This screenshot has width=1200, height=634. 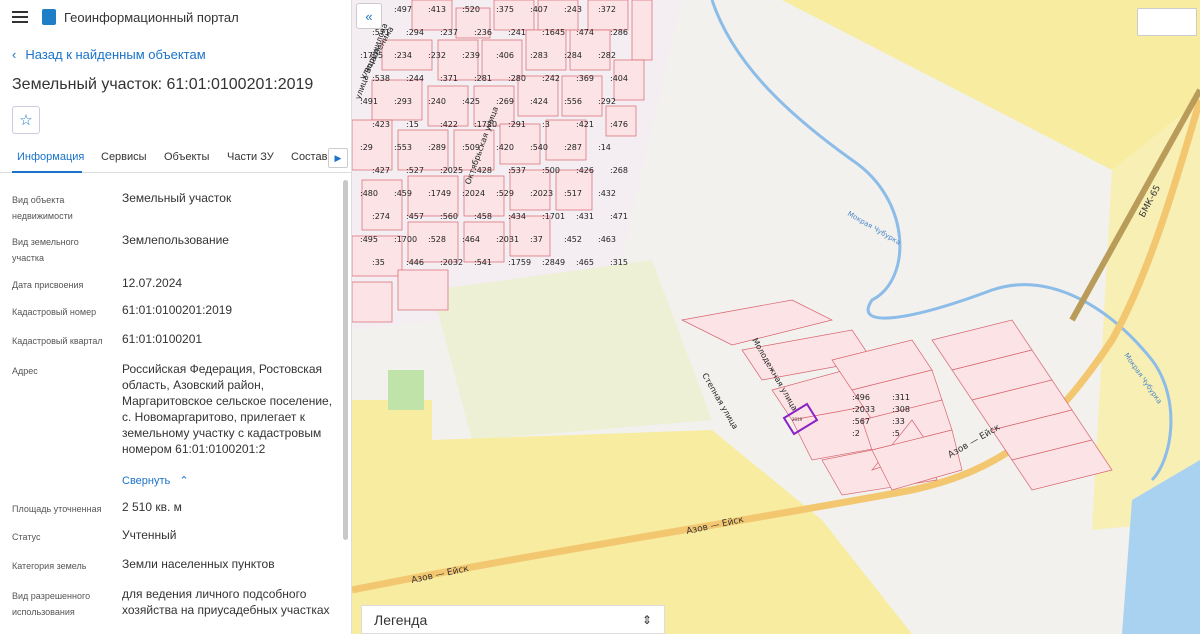 I want to click on parcel-label: :500, so click(x=551, y=170).